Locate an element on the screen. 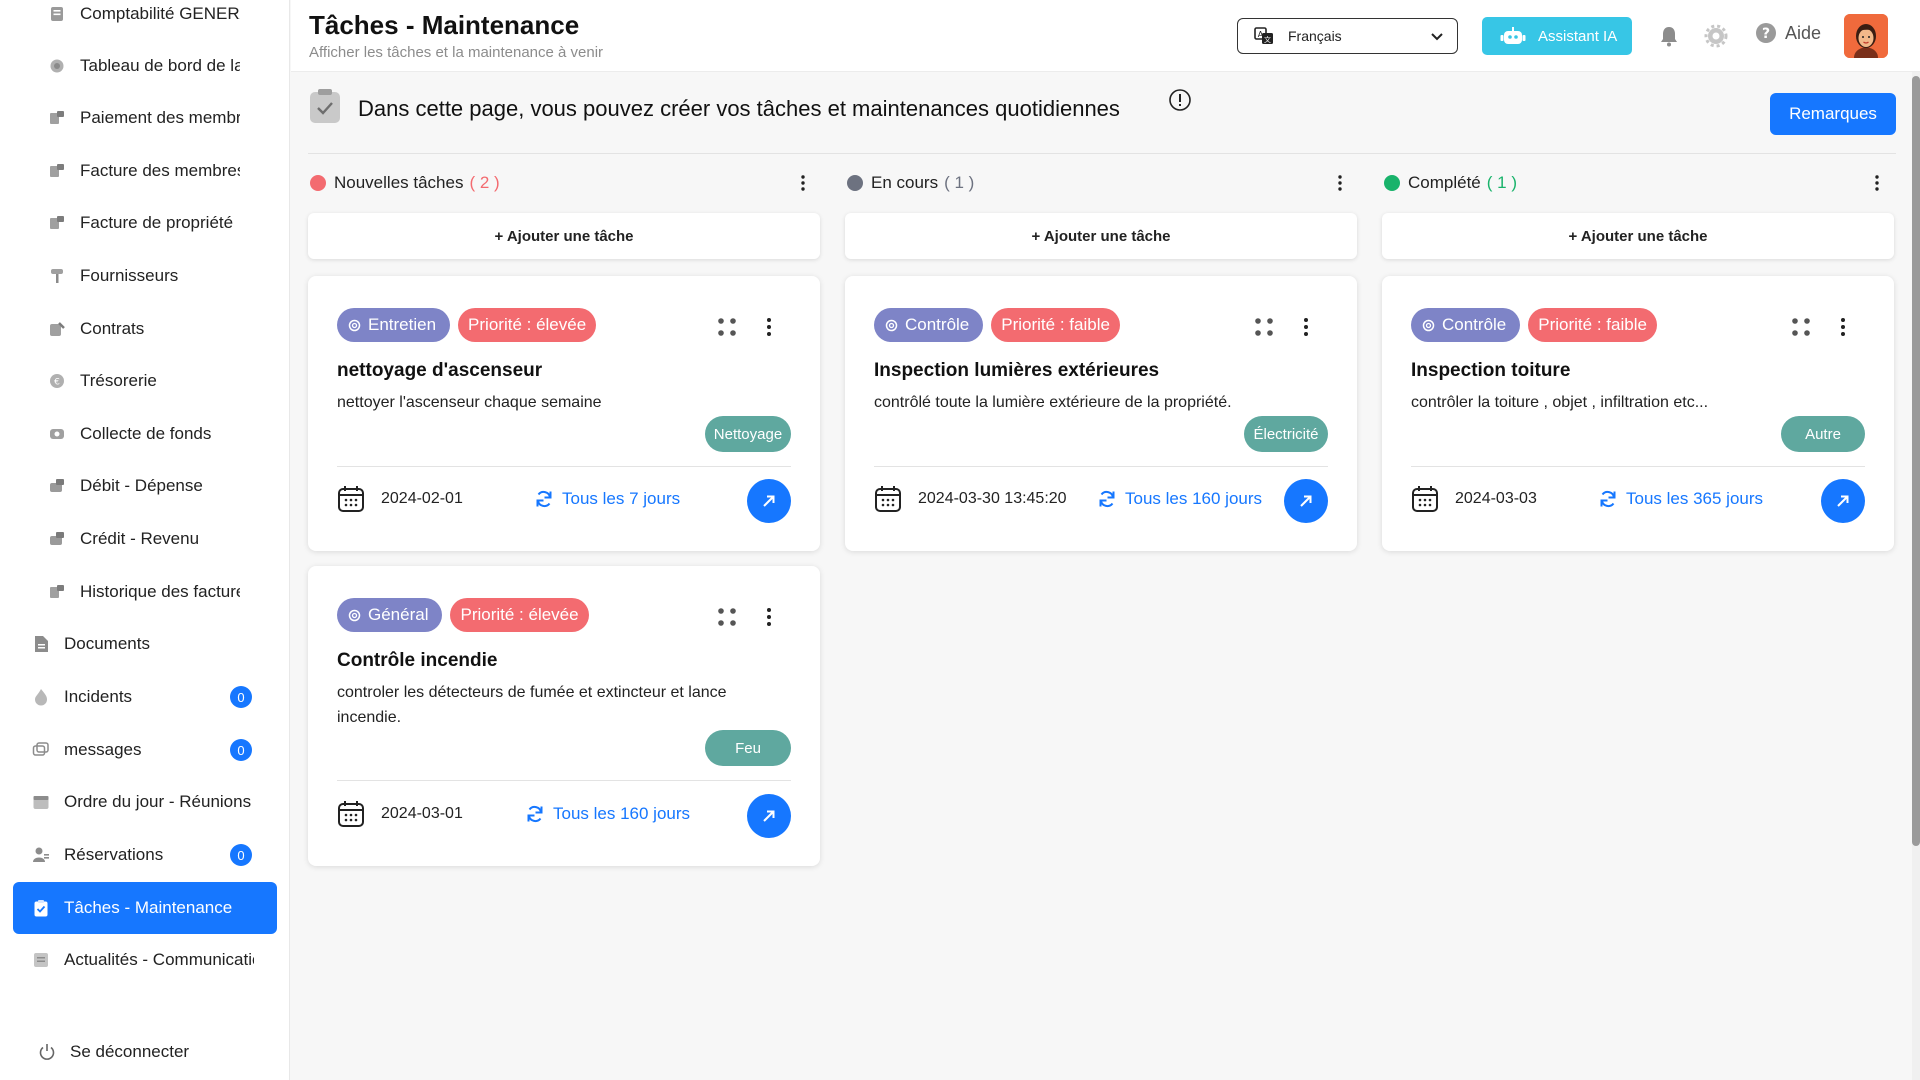  sidebar-item-facture-membres: Facture des membres is located at coordinates (144, 171).